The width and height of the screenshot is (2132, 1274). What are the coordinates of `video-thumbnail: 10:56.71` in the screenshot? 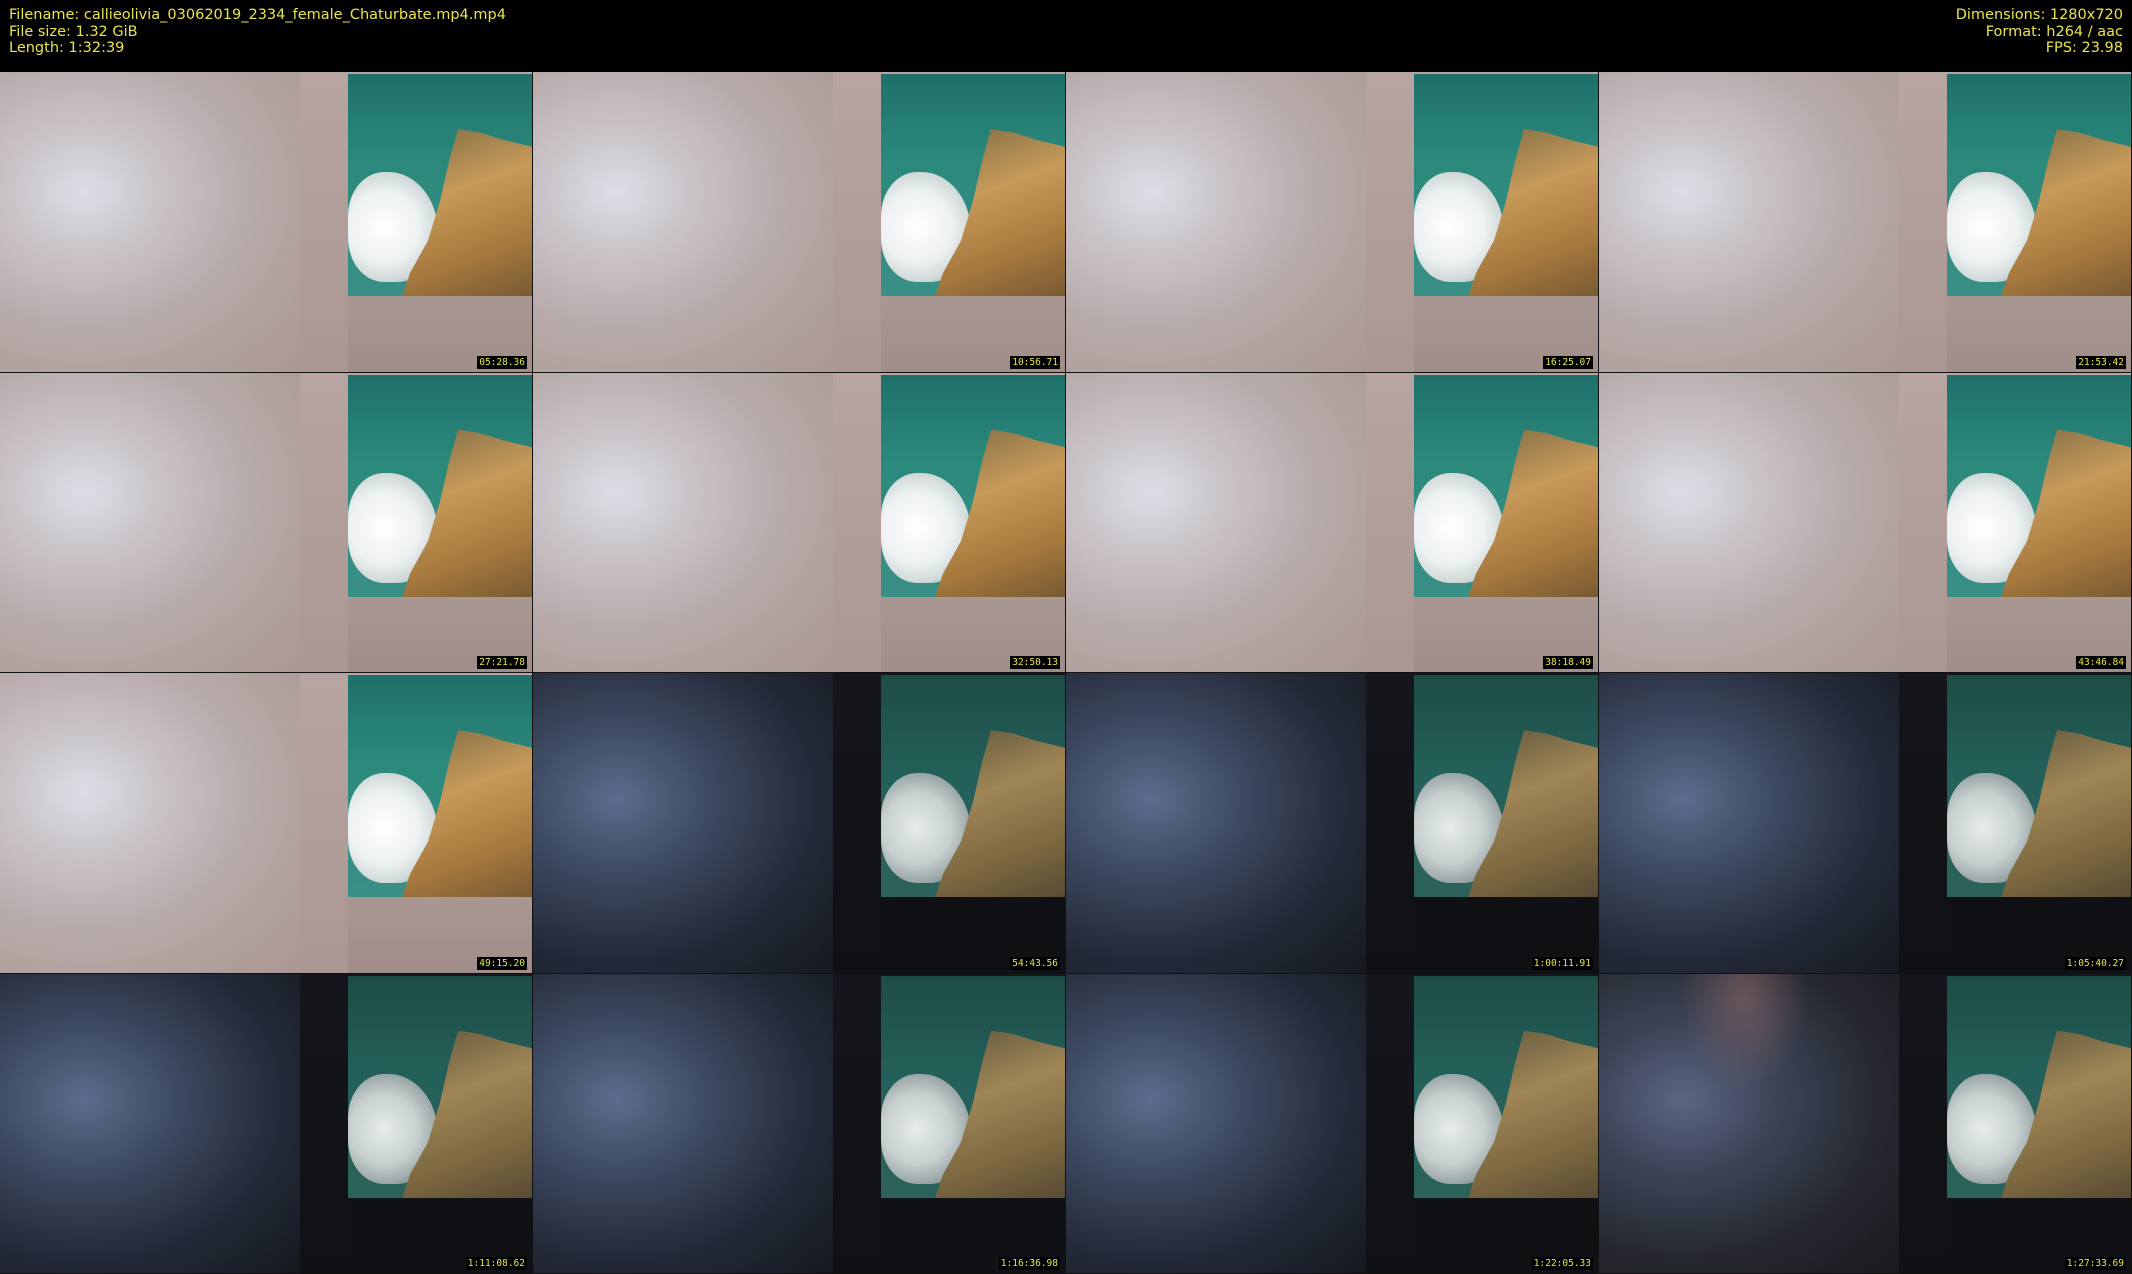 It's located at (799, 222).